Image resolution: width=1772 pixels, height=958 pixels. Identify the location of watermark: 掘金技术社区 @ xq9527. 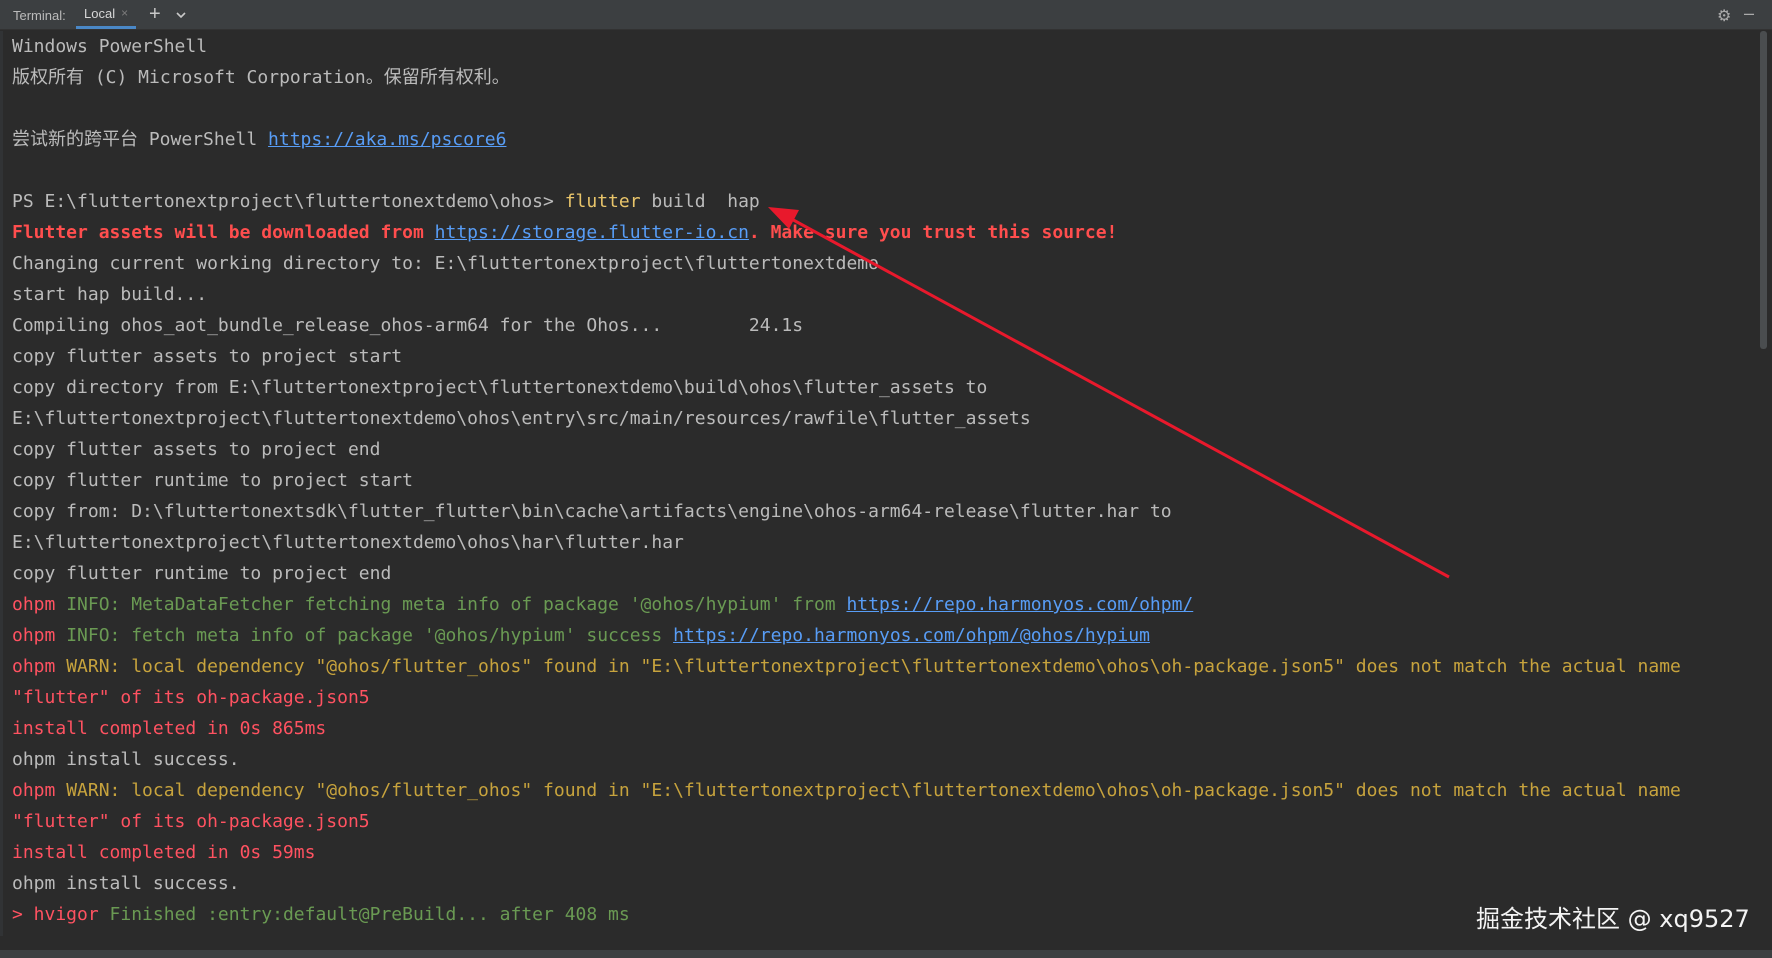
(1613, 919).